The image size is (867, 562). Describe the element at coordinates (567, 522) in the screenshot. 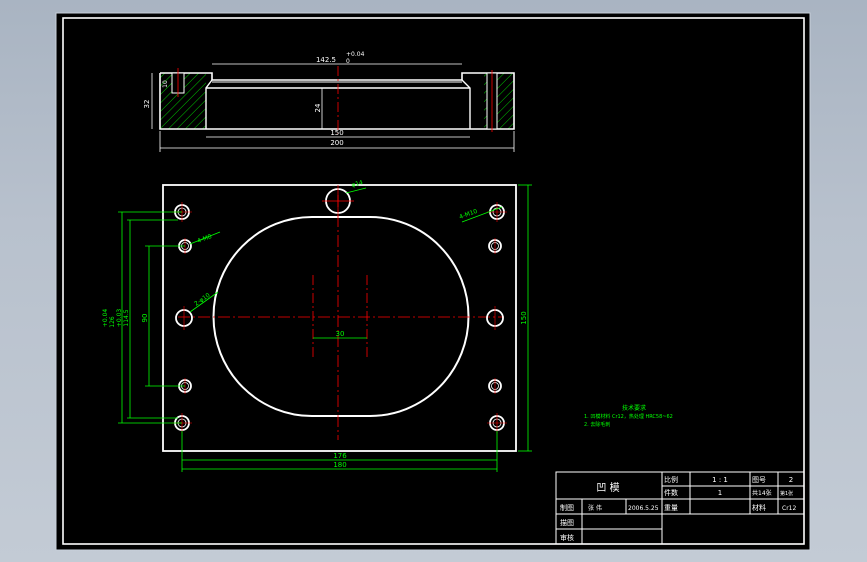

I see `checked-label: 描图` at that location.